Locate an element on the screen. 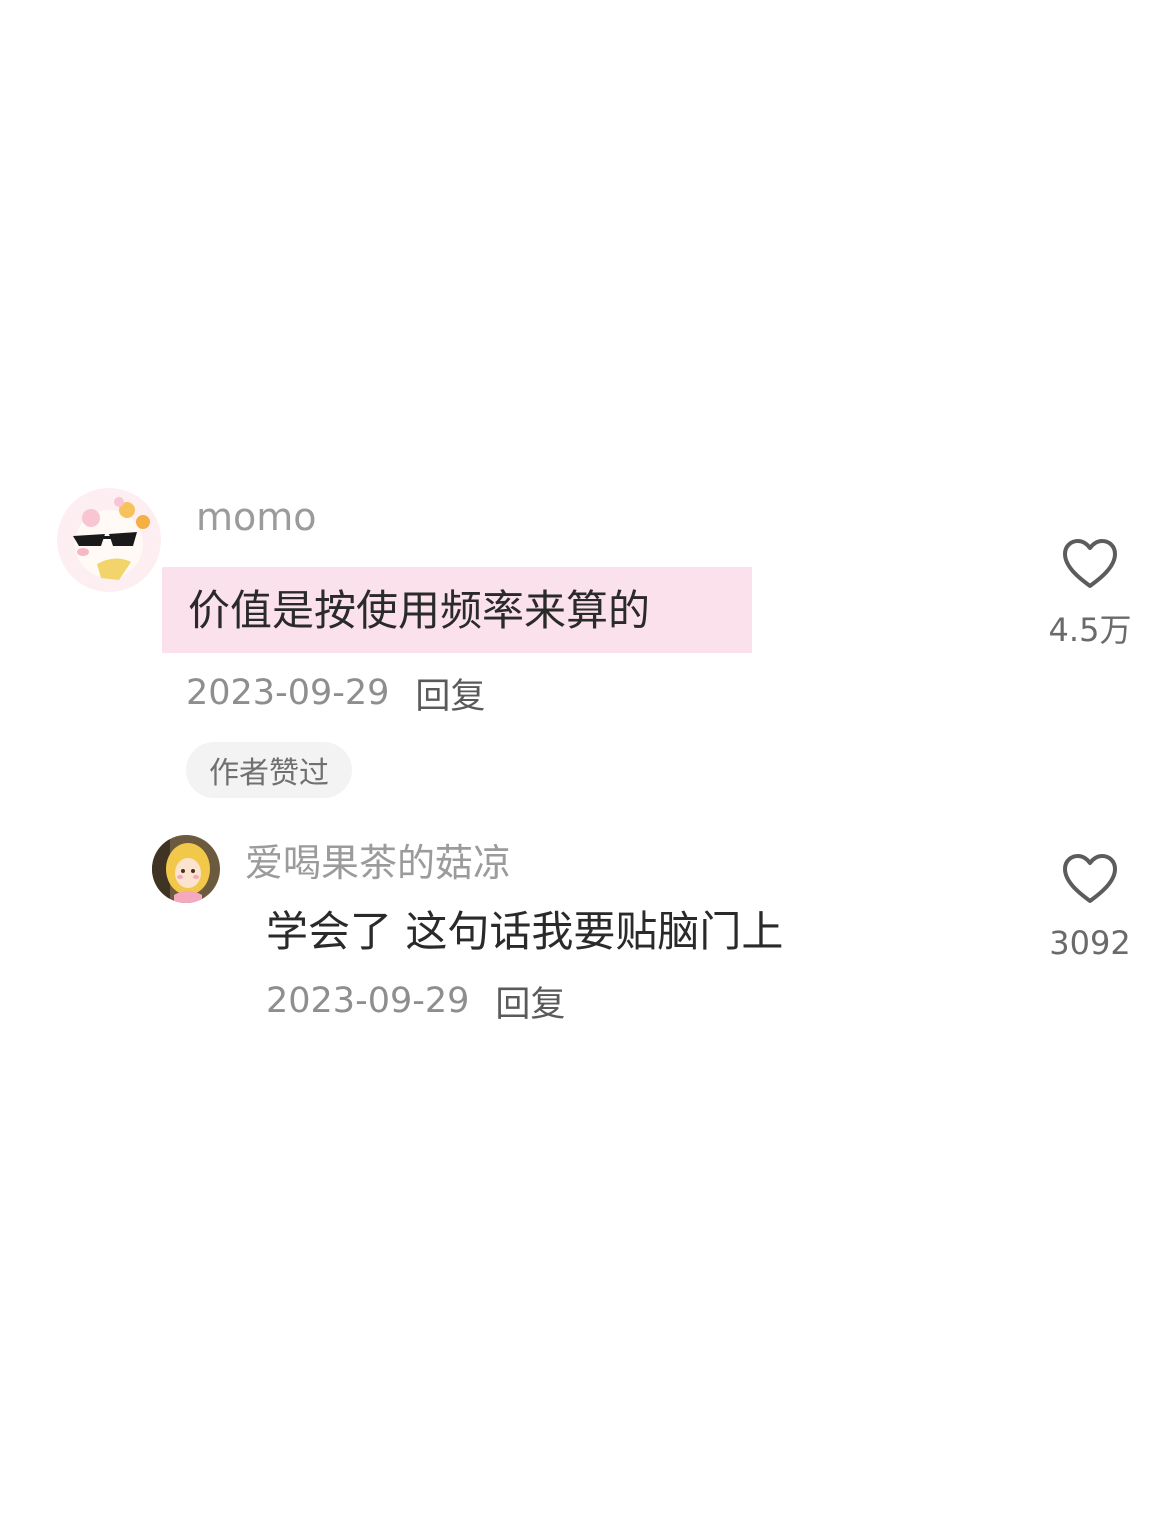 Image resolution: width=1170 pixels, height=1523 pixels. like-button: 3092 is located at coordinates (1090, 908).